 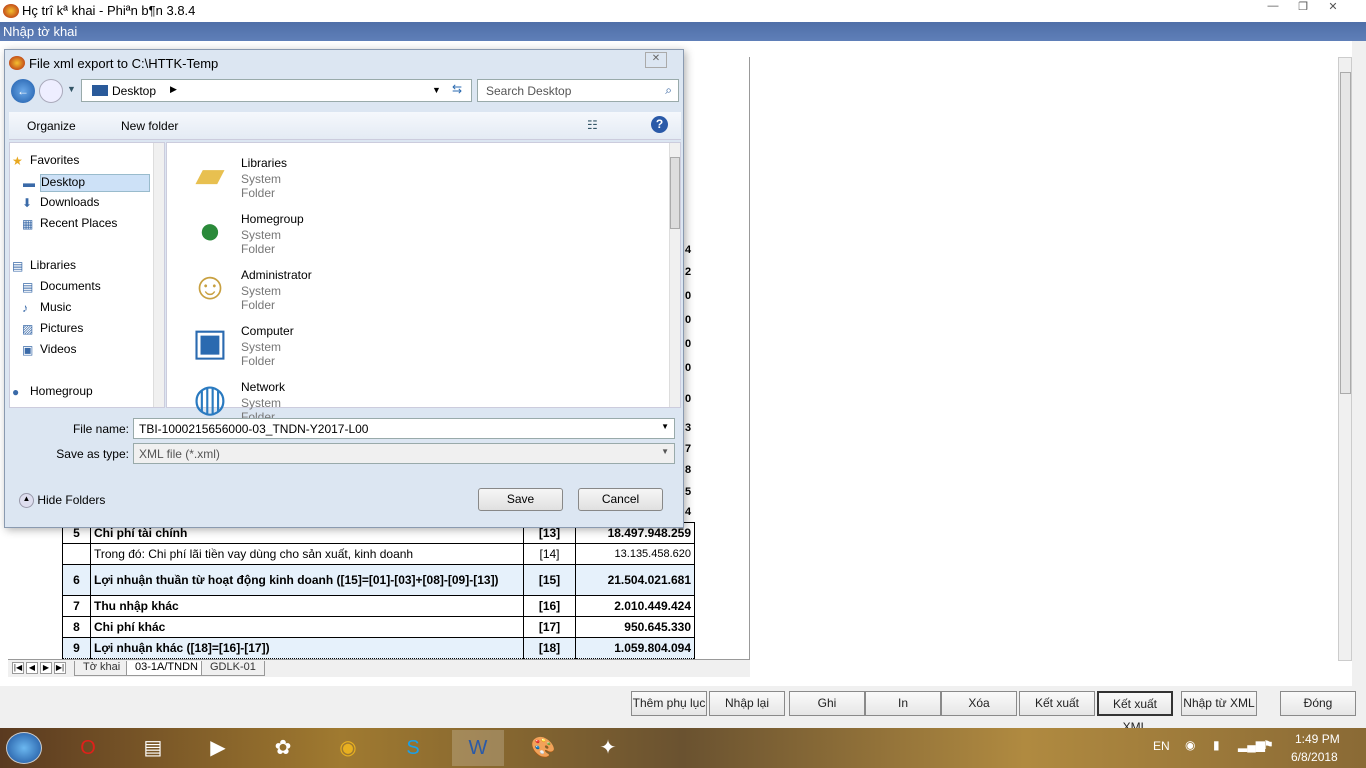 I want to click on chevron-up-icon: ▲, so click(x=26, y=501).